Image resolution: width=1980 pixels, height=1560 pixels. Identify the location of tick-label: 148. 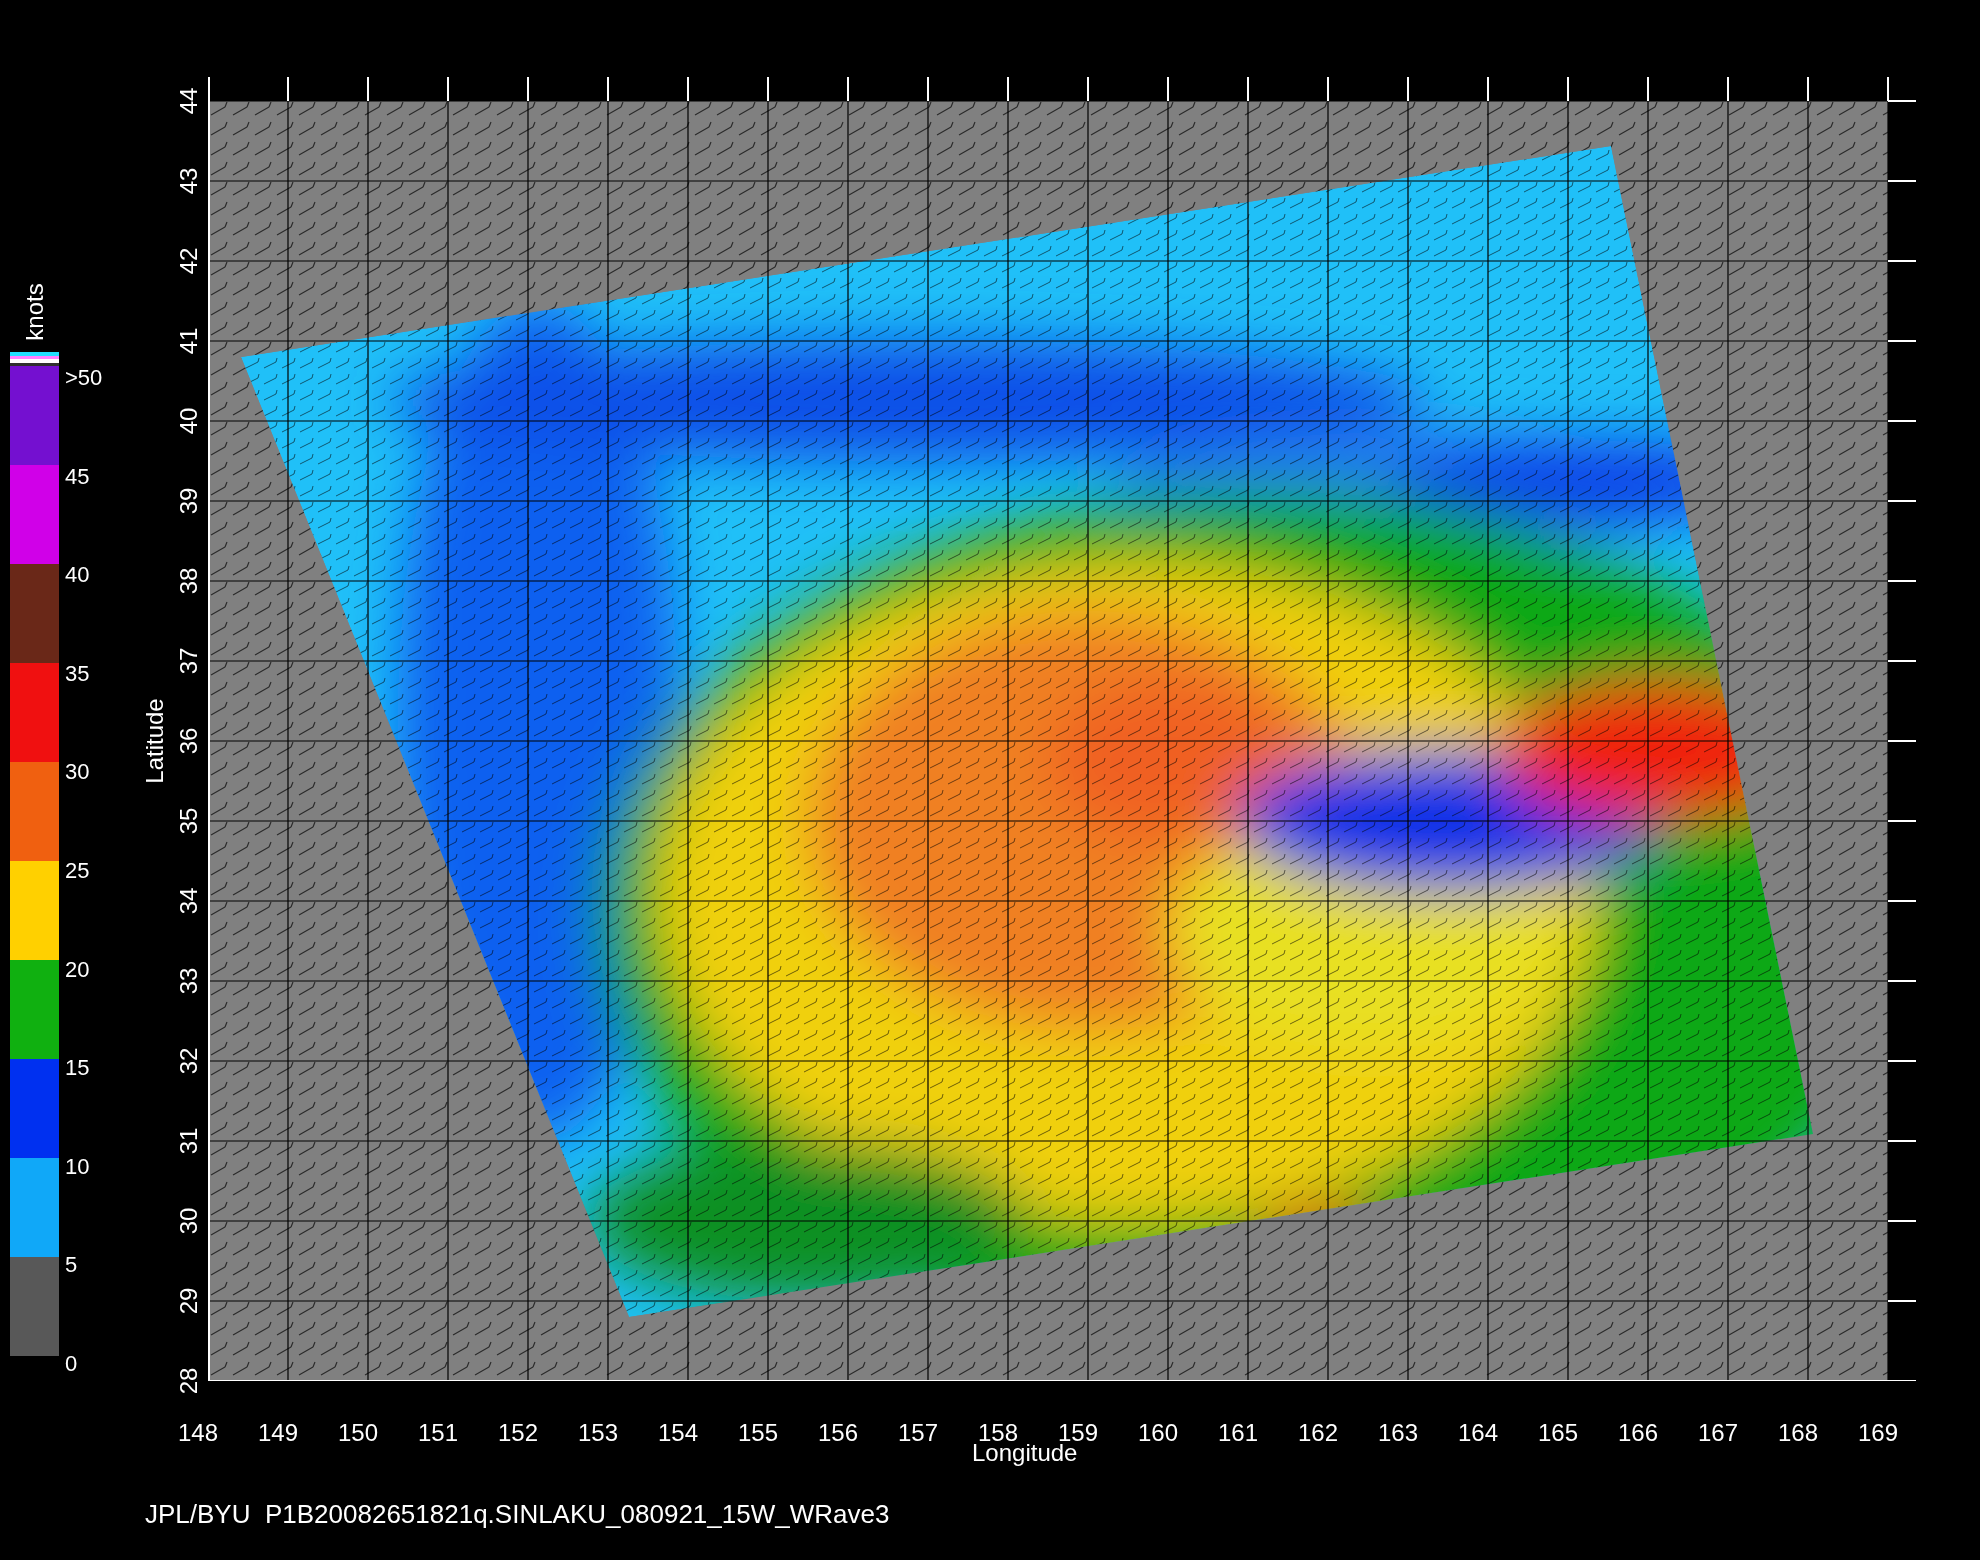
(197, 1433).